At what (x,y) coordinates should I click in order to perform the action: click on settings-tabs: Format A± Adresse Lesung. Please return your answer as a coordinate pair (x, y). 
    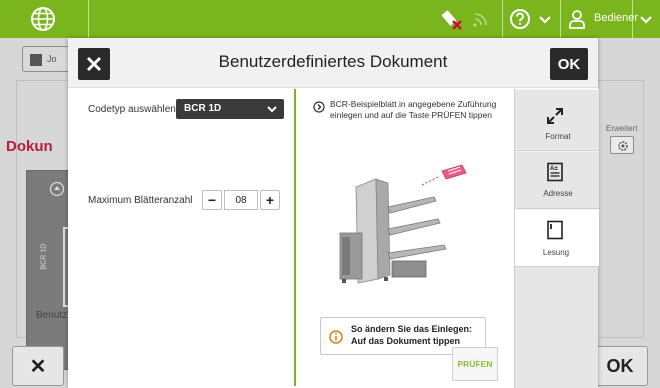
    Looking at the image, I should click on (556, 238).